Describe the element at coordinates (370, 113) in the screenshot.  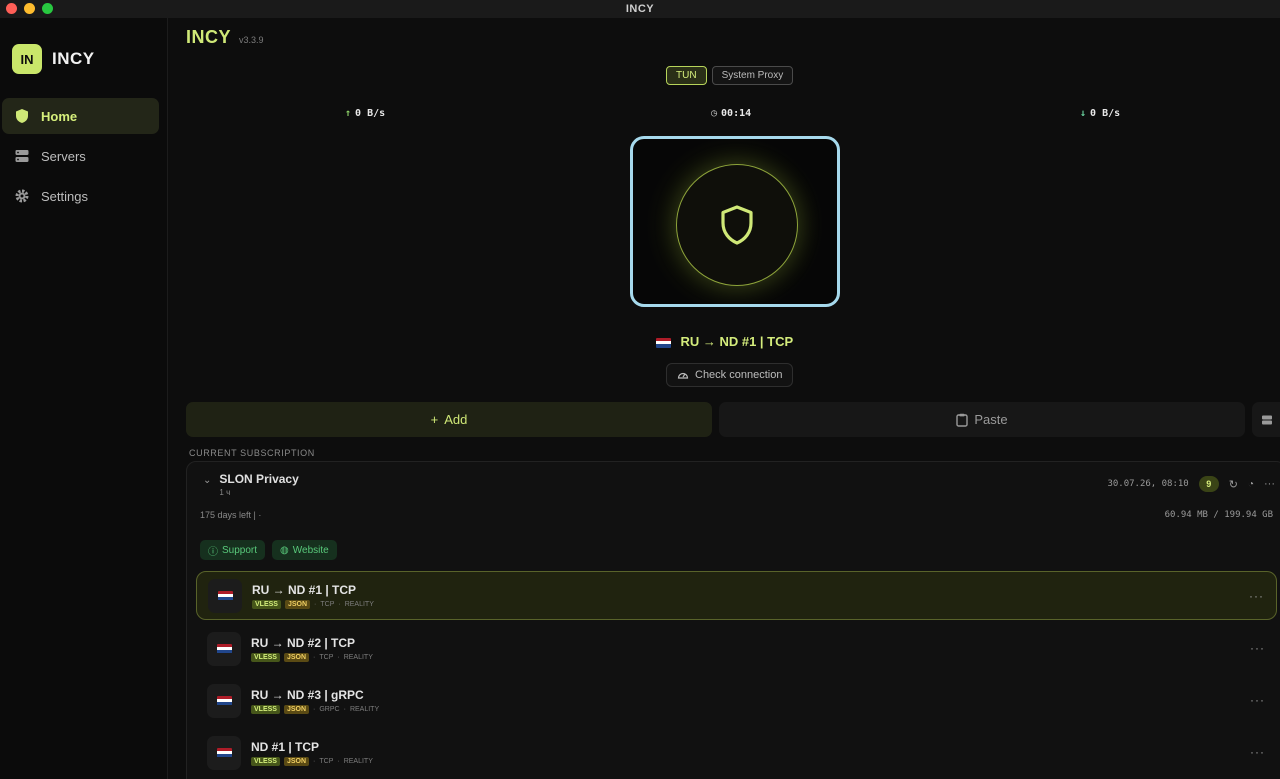
I see `upload-speed-value: 0 B/s` at that location.